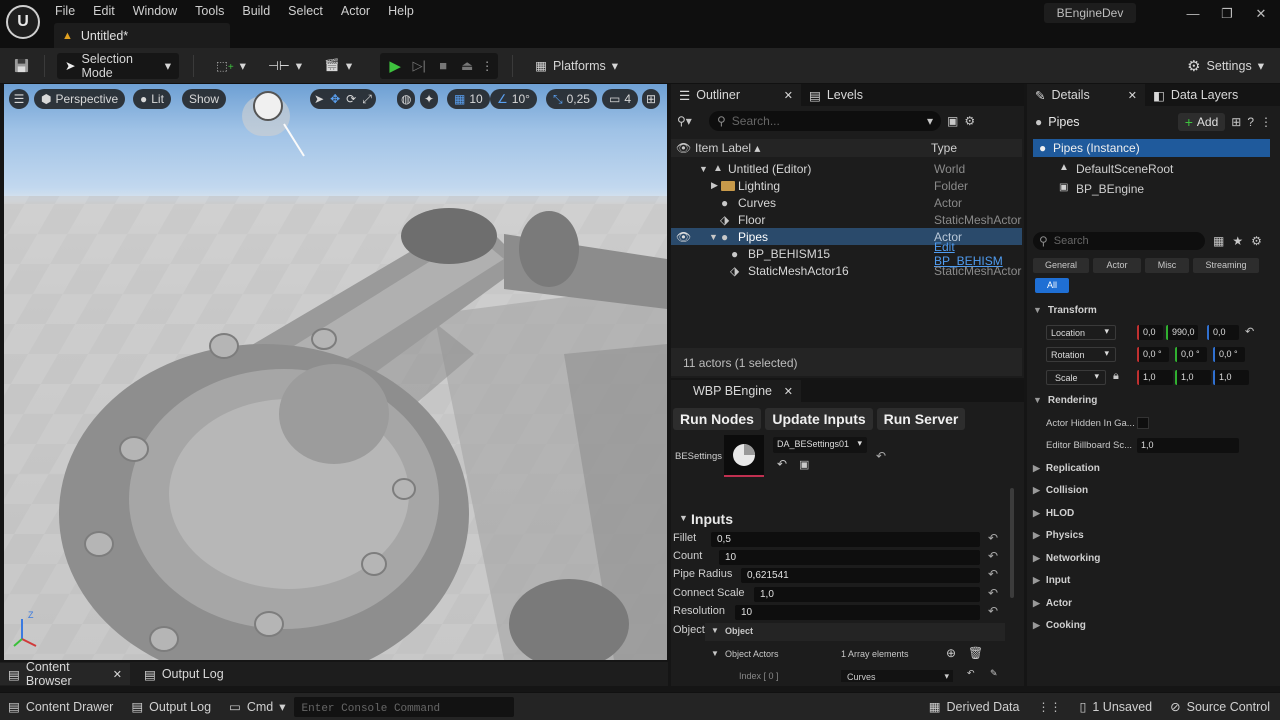 This screenshot has width=1280, height=720. Describe the element at coordinates (825, 121) in the screenshot. I see `outliner-search-input: ⚲ Search... ▾` at that location.